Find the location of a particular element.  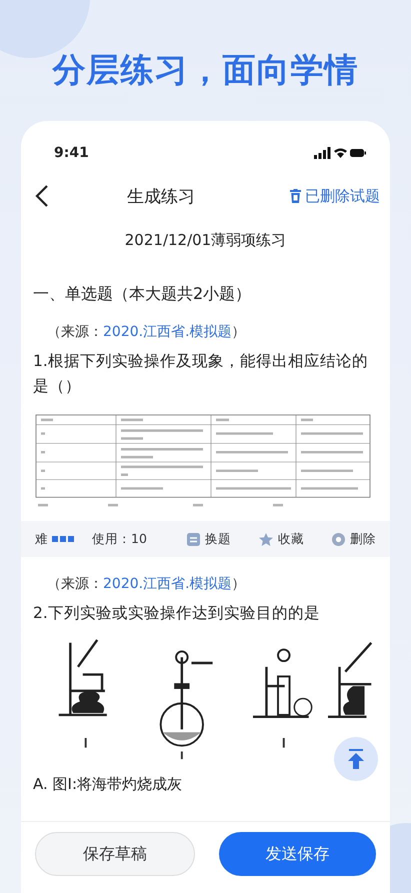

headline: 分层练习，面向学情 is located at coordinates (205, 70).